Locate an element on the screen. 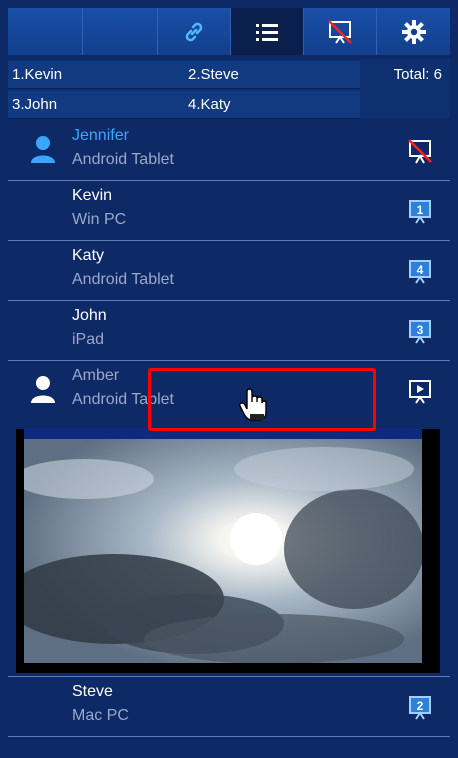 This screenshot has height=758, width=458. user-name: Katy is located at coordinates (88, 255).